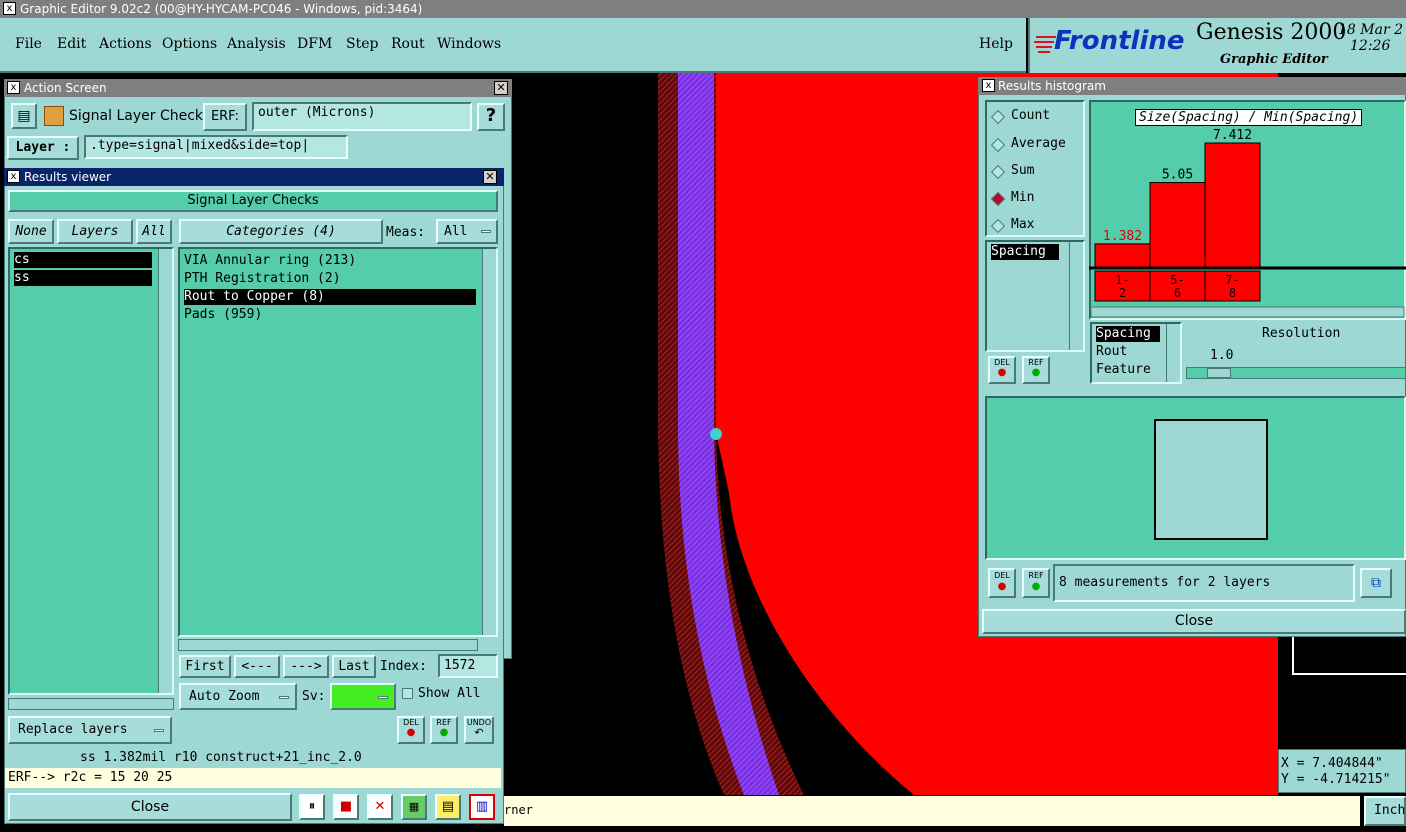 The height and width of the screenshot is (832, 1406). What do you see at coordinates (998, 199) in the screenshot?
I see `mode-radio-selected` at bounding box center [998, 199].